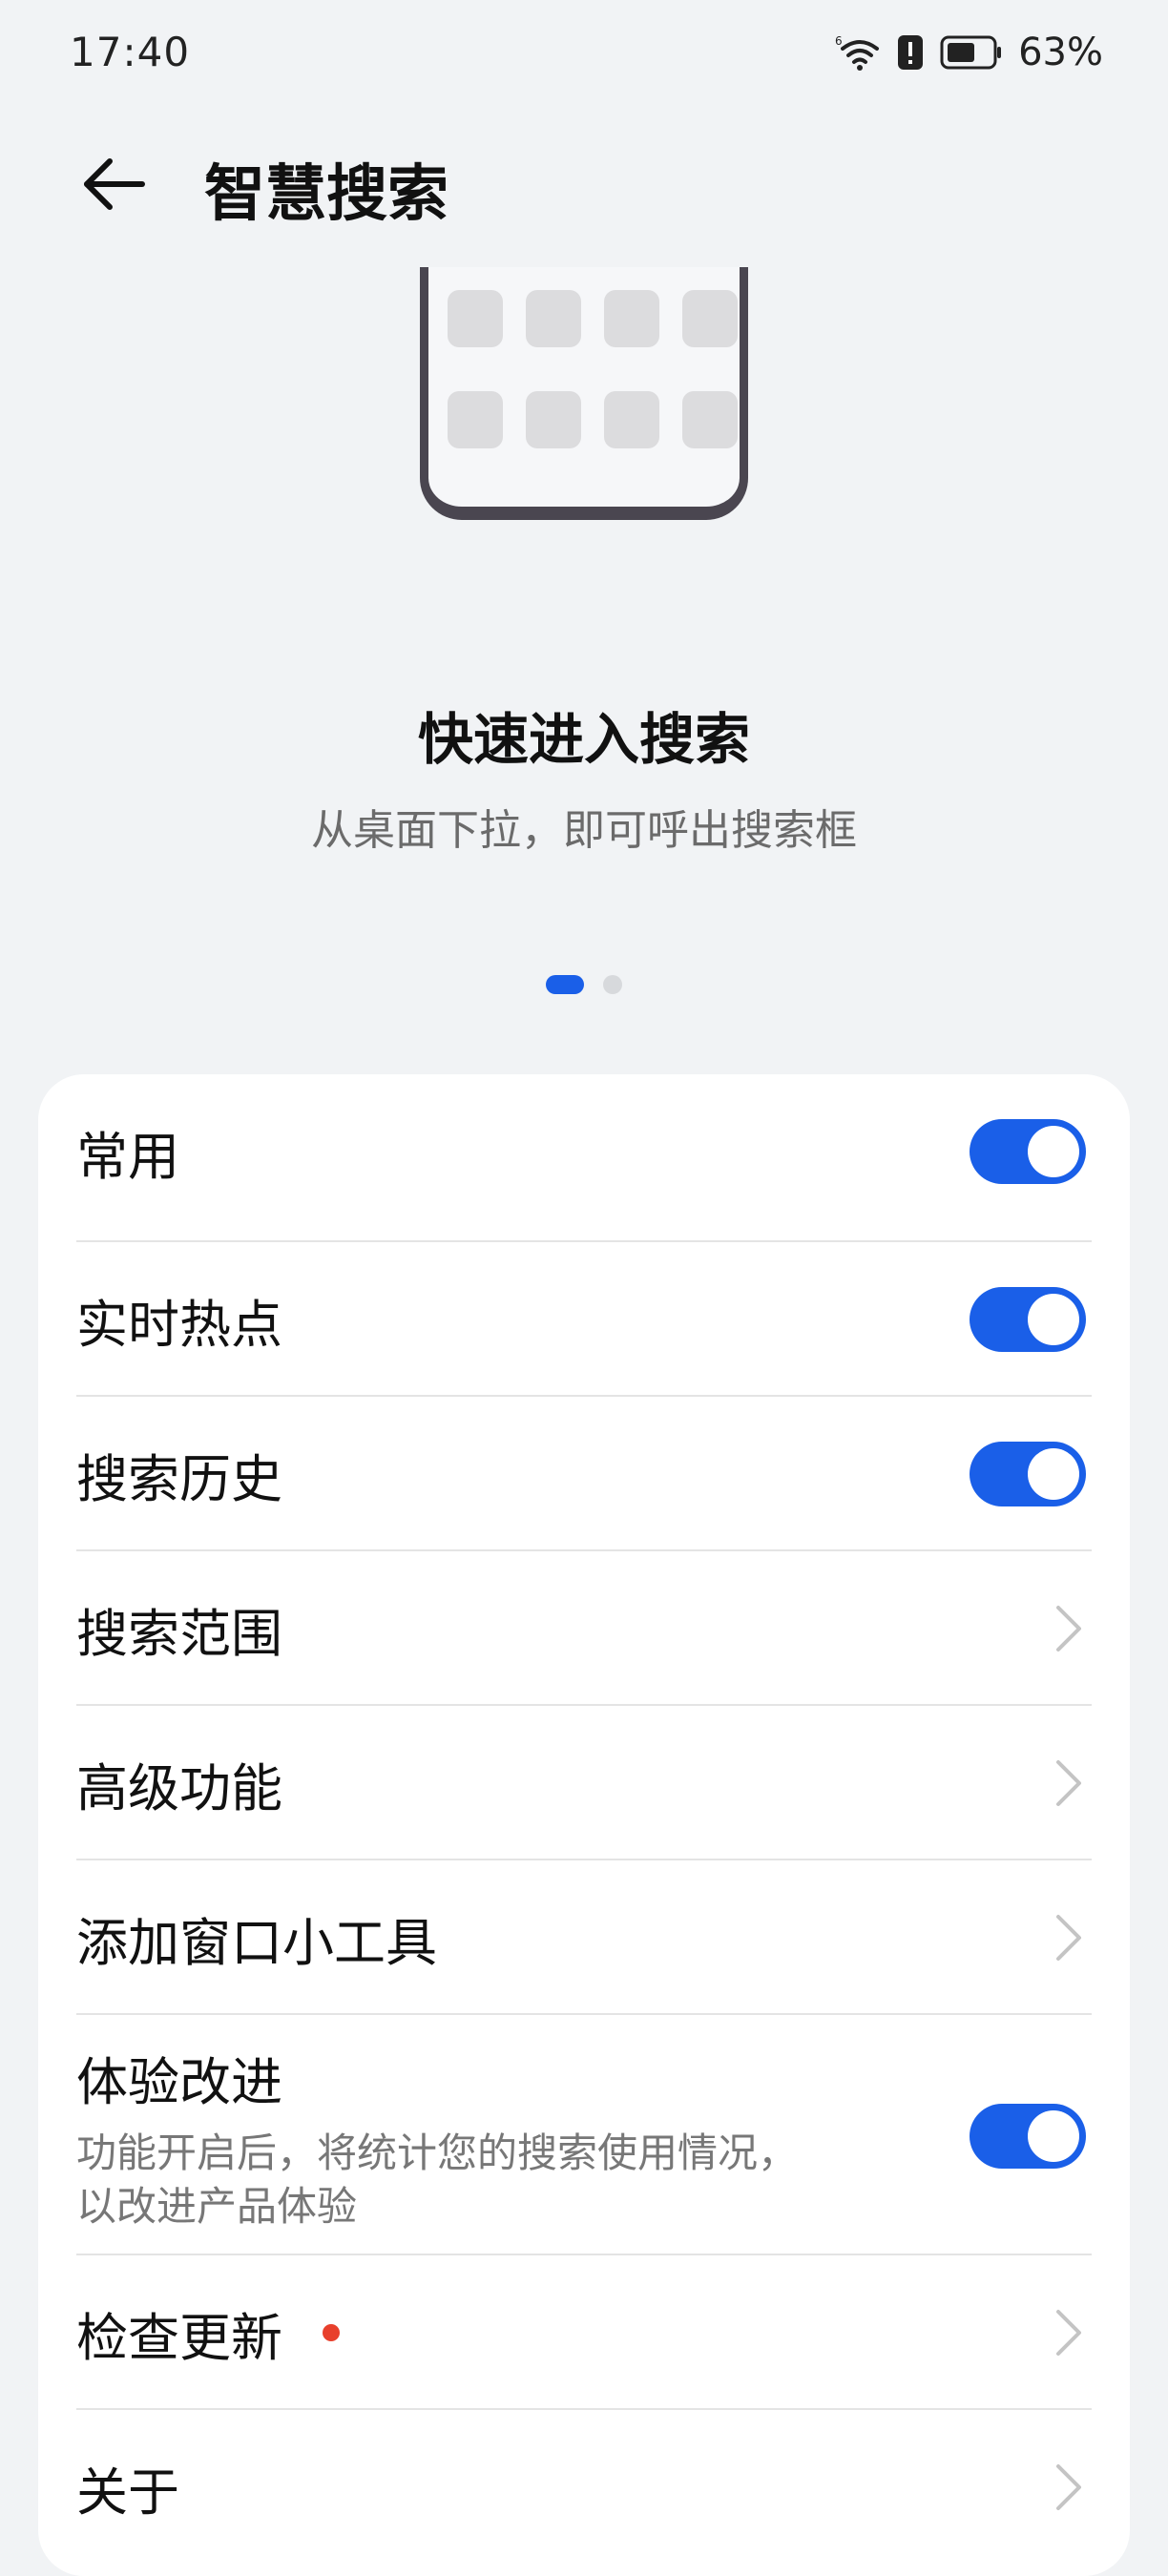  I want to click on status-icons: 6 63%, so click(969, 52).